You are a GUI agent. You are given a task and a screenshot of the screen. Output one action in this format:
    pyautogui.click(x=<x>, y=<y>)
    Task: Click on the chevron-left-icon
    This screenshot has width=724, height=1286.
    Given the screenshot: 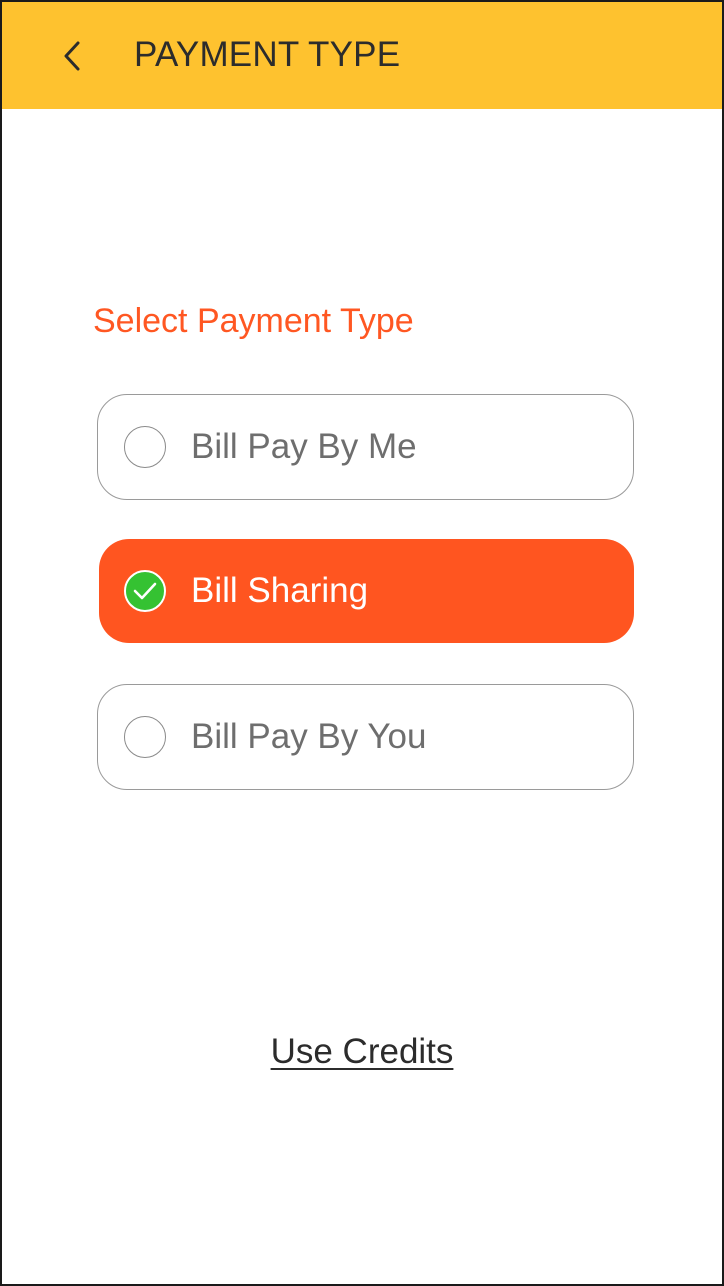 What is the action you would take?
    pyautogui.click(x=72, y=56)
    